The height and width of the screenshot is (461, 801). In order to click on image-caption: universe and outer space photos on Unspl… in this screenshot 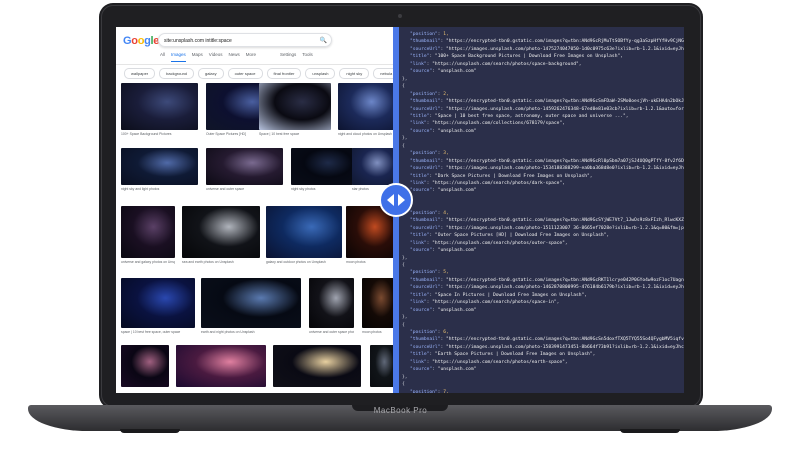, I will do `click(331, 332)`.